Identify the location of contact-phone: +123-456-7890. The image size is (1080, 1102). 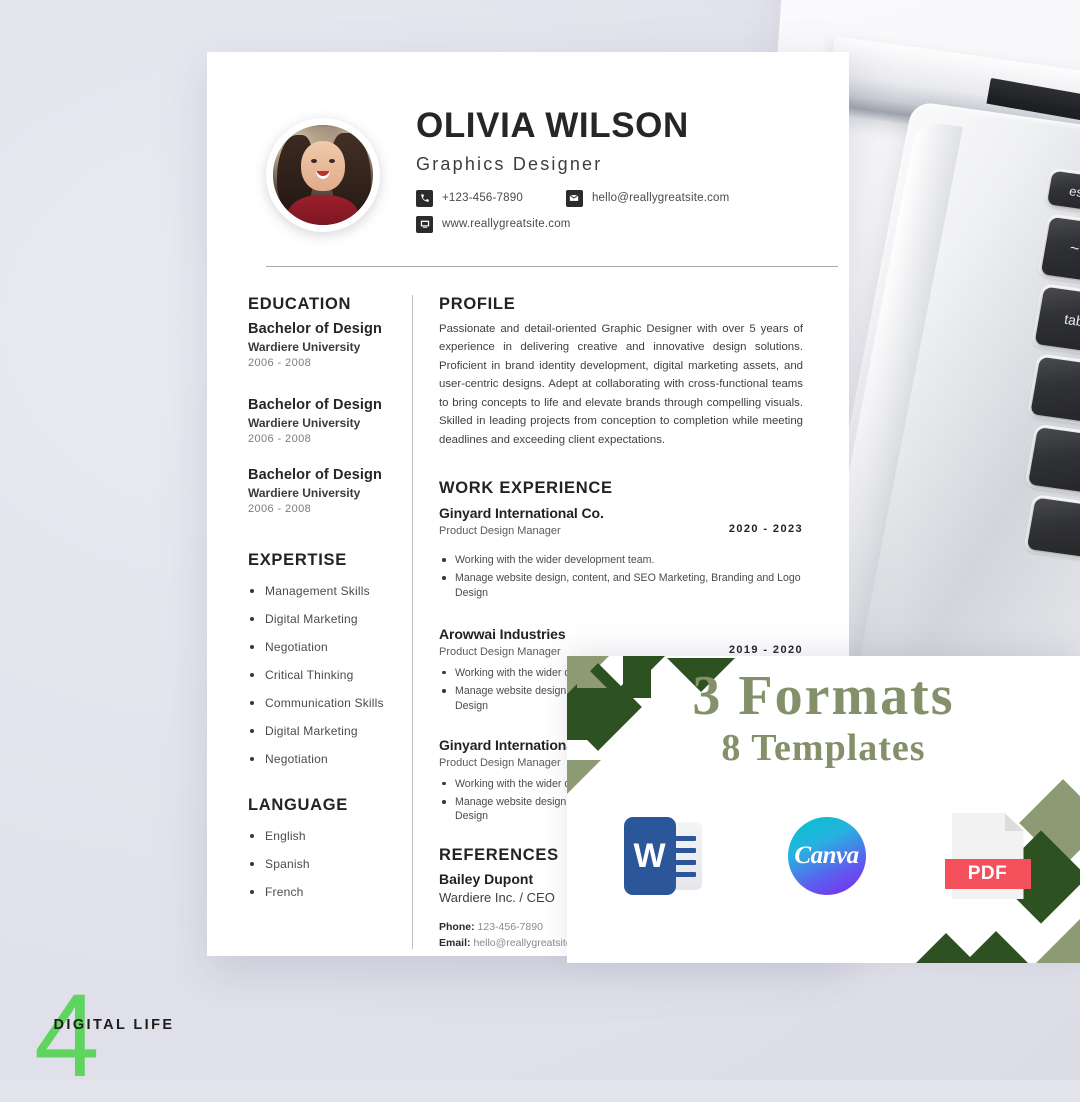
(469, 198).